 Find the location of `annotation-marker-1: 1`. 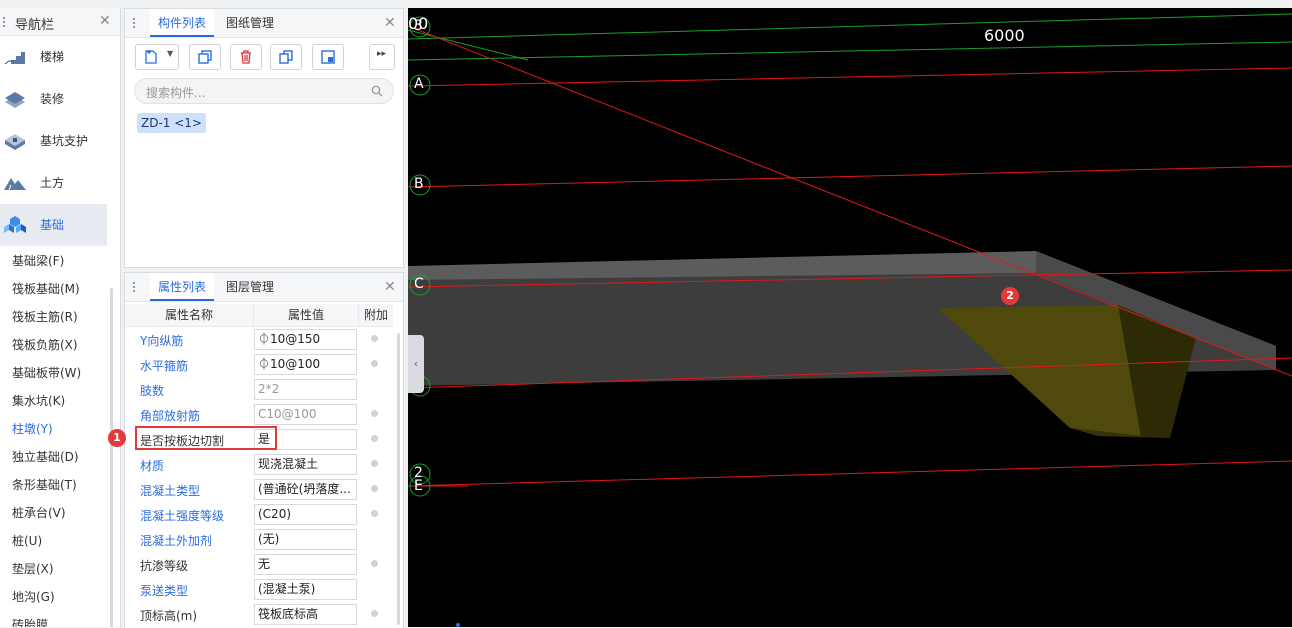

annotation-marker-1: 1 is located at coordinates (117, 438).